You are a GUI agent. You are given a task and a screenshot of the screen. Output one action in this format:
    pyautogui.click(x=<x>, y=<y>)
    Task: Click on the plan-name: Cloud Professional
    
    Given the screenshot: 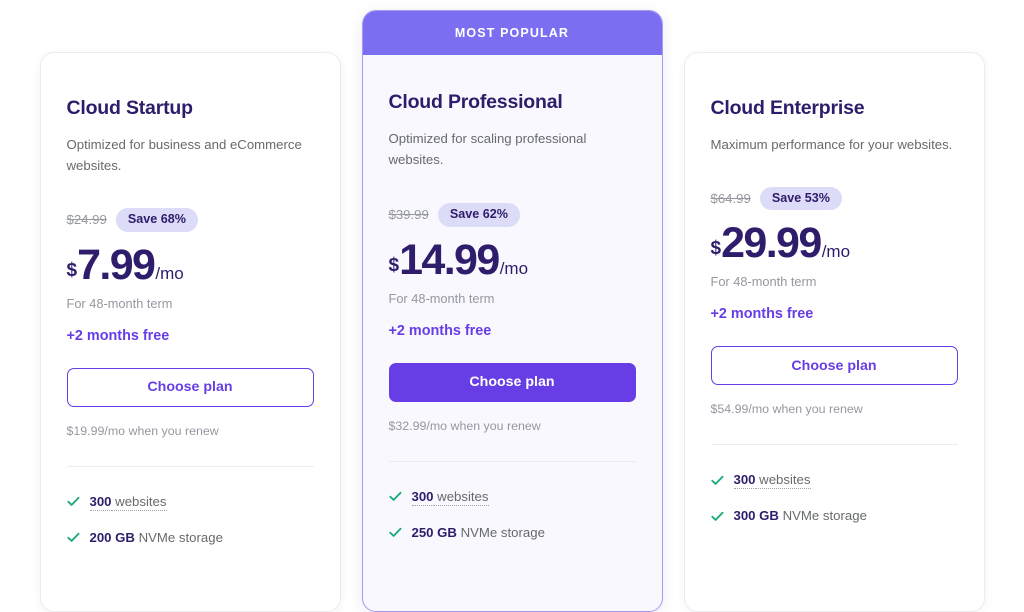 What is the action you would take?
    pyautogui.click(x=475, y=102)
    